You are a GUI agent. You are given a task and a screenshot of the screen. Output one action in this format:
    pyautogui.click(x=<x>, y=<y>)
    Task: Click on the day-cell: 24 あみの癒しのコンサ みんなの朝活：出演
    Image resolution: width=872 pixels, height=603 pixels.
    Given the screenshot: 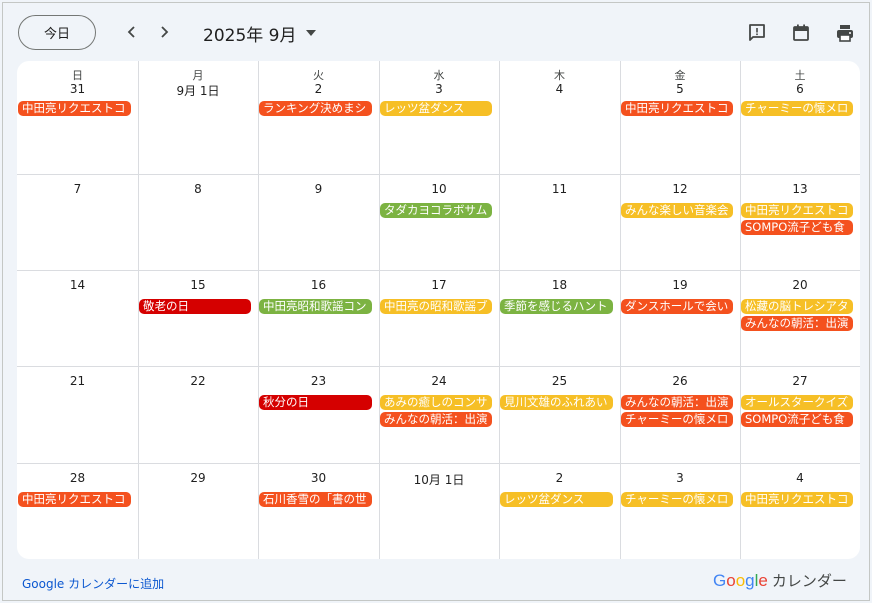 What is the action you would take?
    pyautogui.click(x=439, y=414)
    